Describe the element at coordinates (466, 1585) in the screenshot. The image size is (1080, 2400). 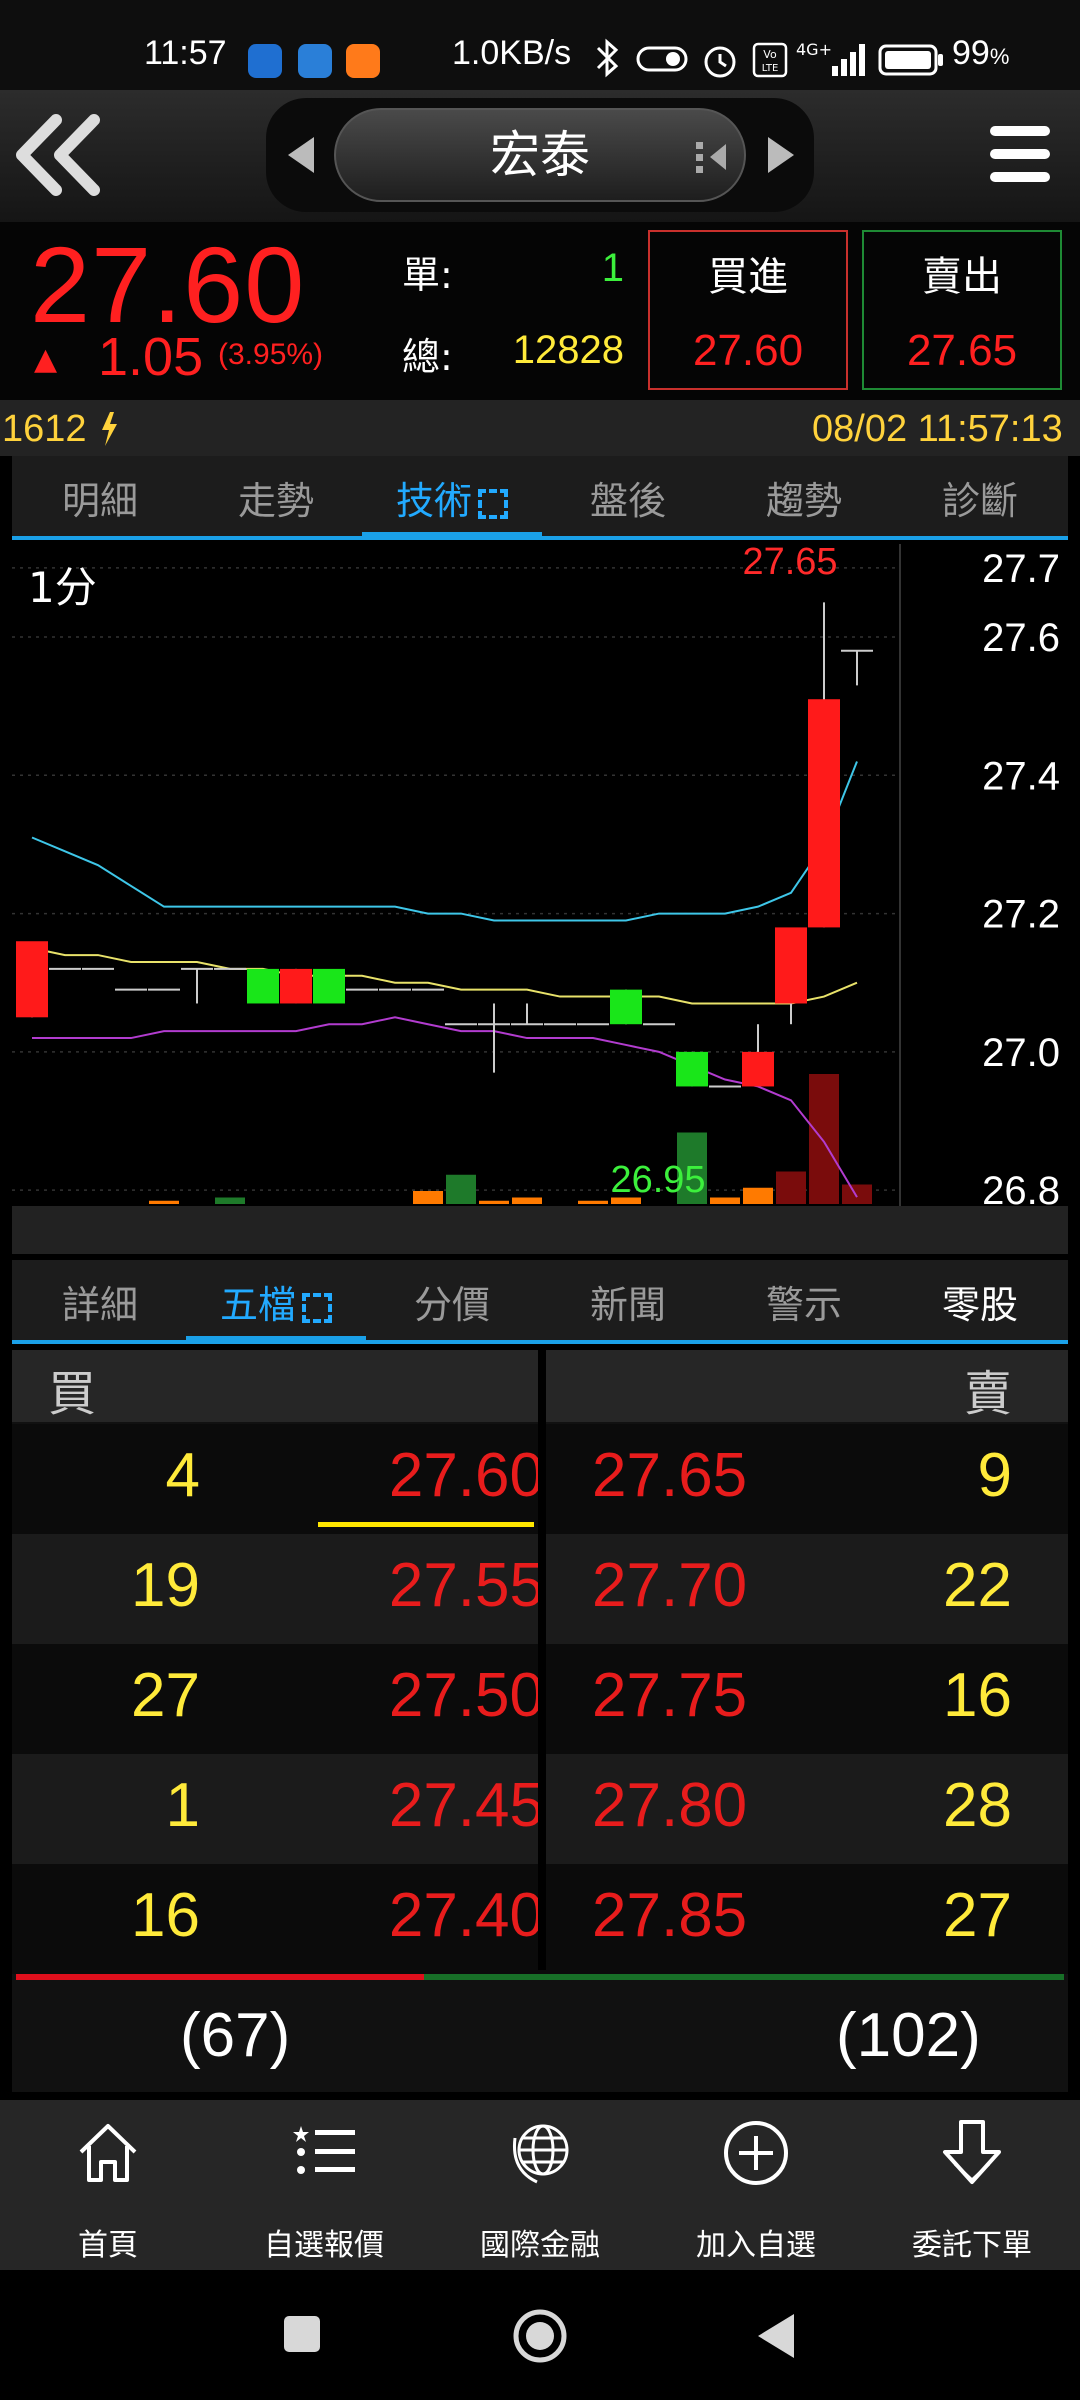
I see `bid-price: 27.55` at that location.